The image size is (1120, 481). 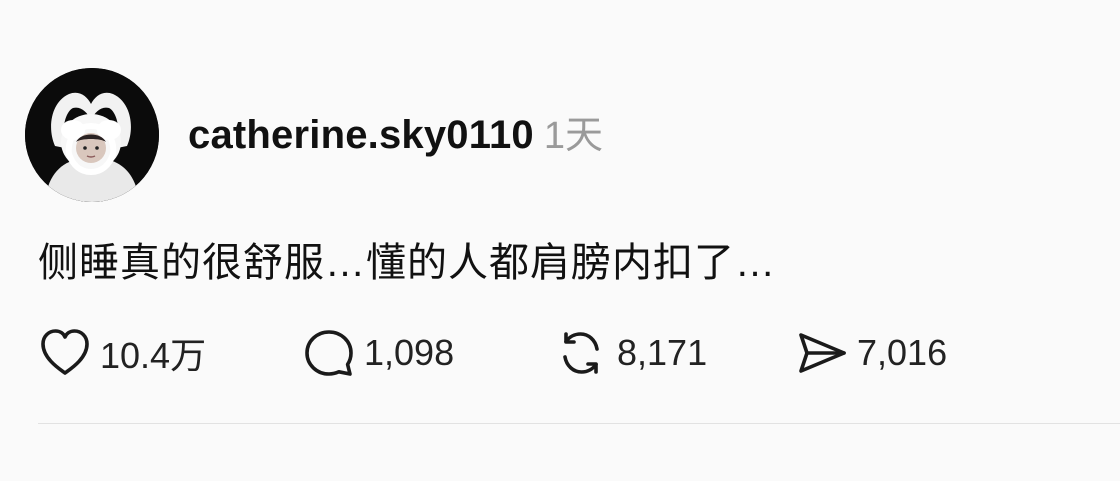 I want to click on like-count: 10.4万, so click(x=153, y=355).